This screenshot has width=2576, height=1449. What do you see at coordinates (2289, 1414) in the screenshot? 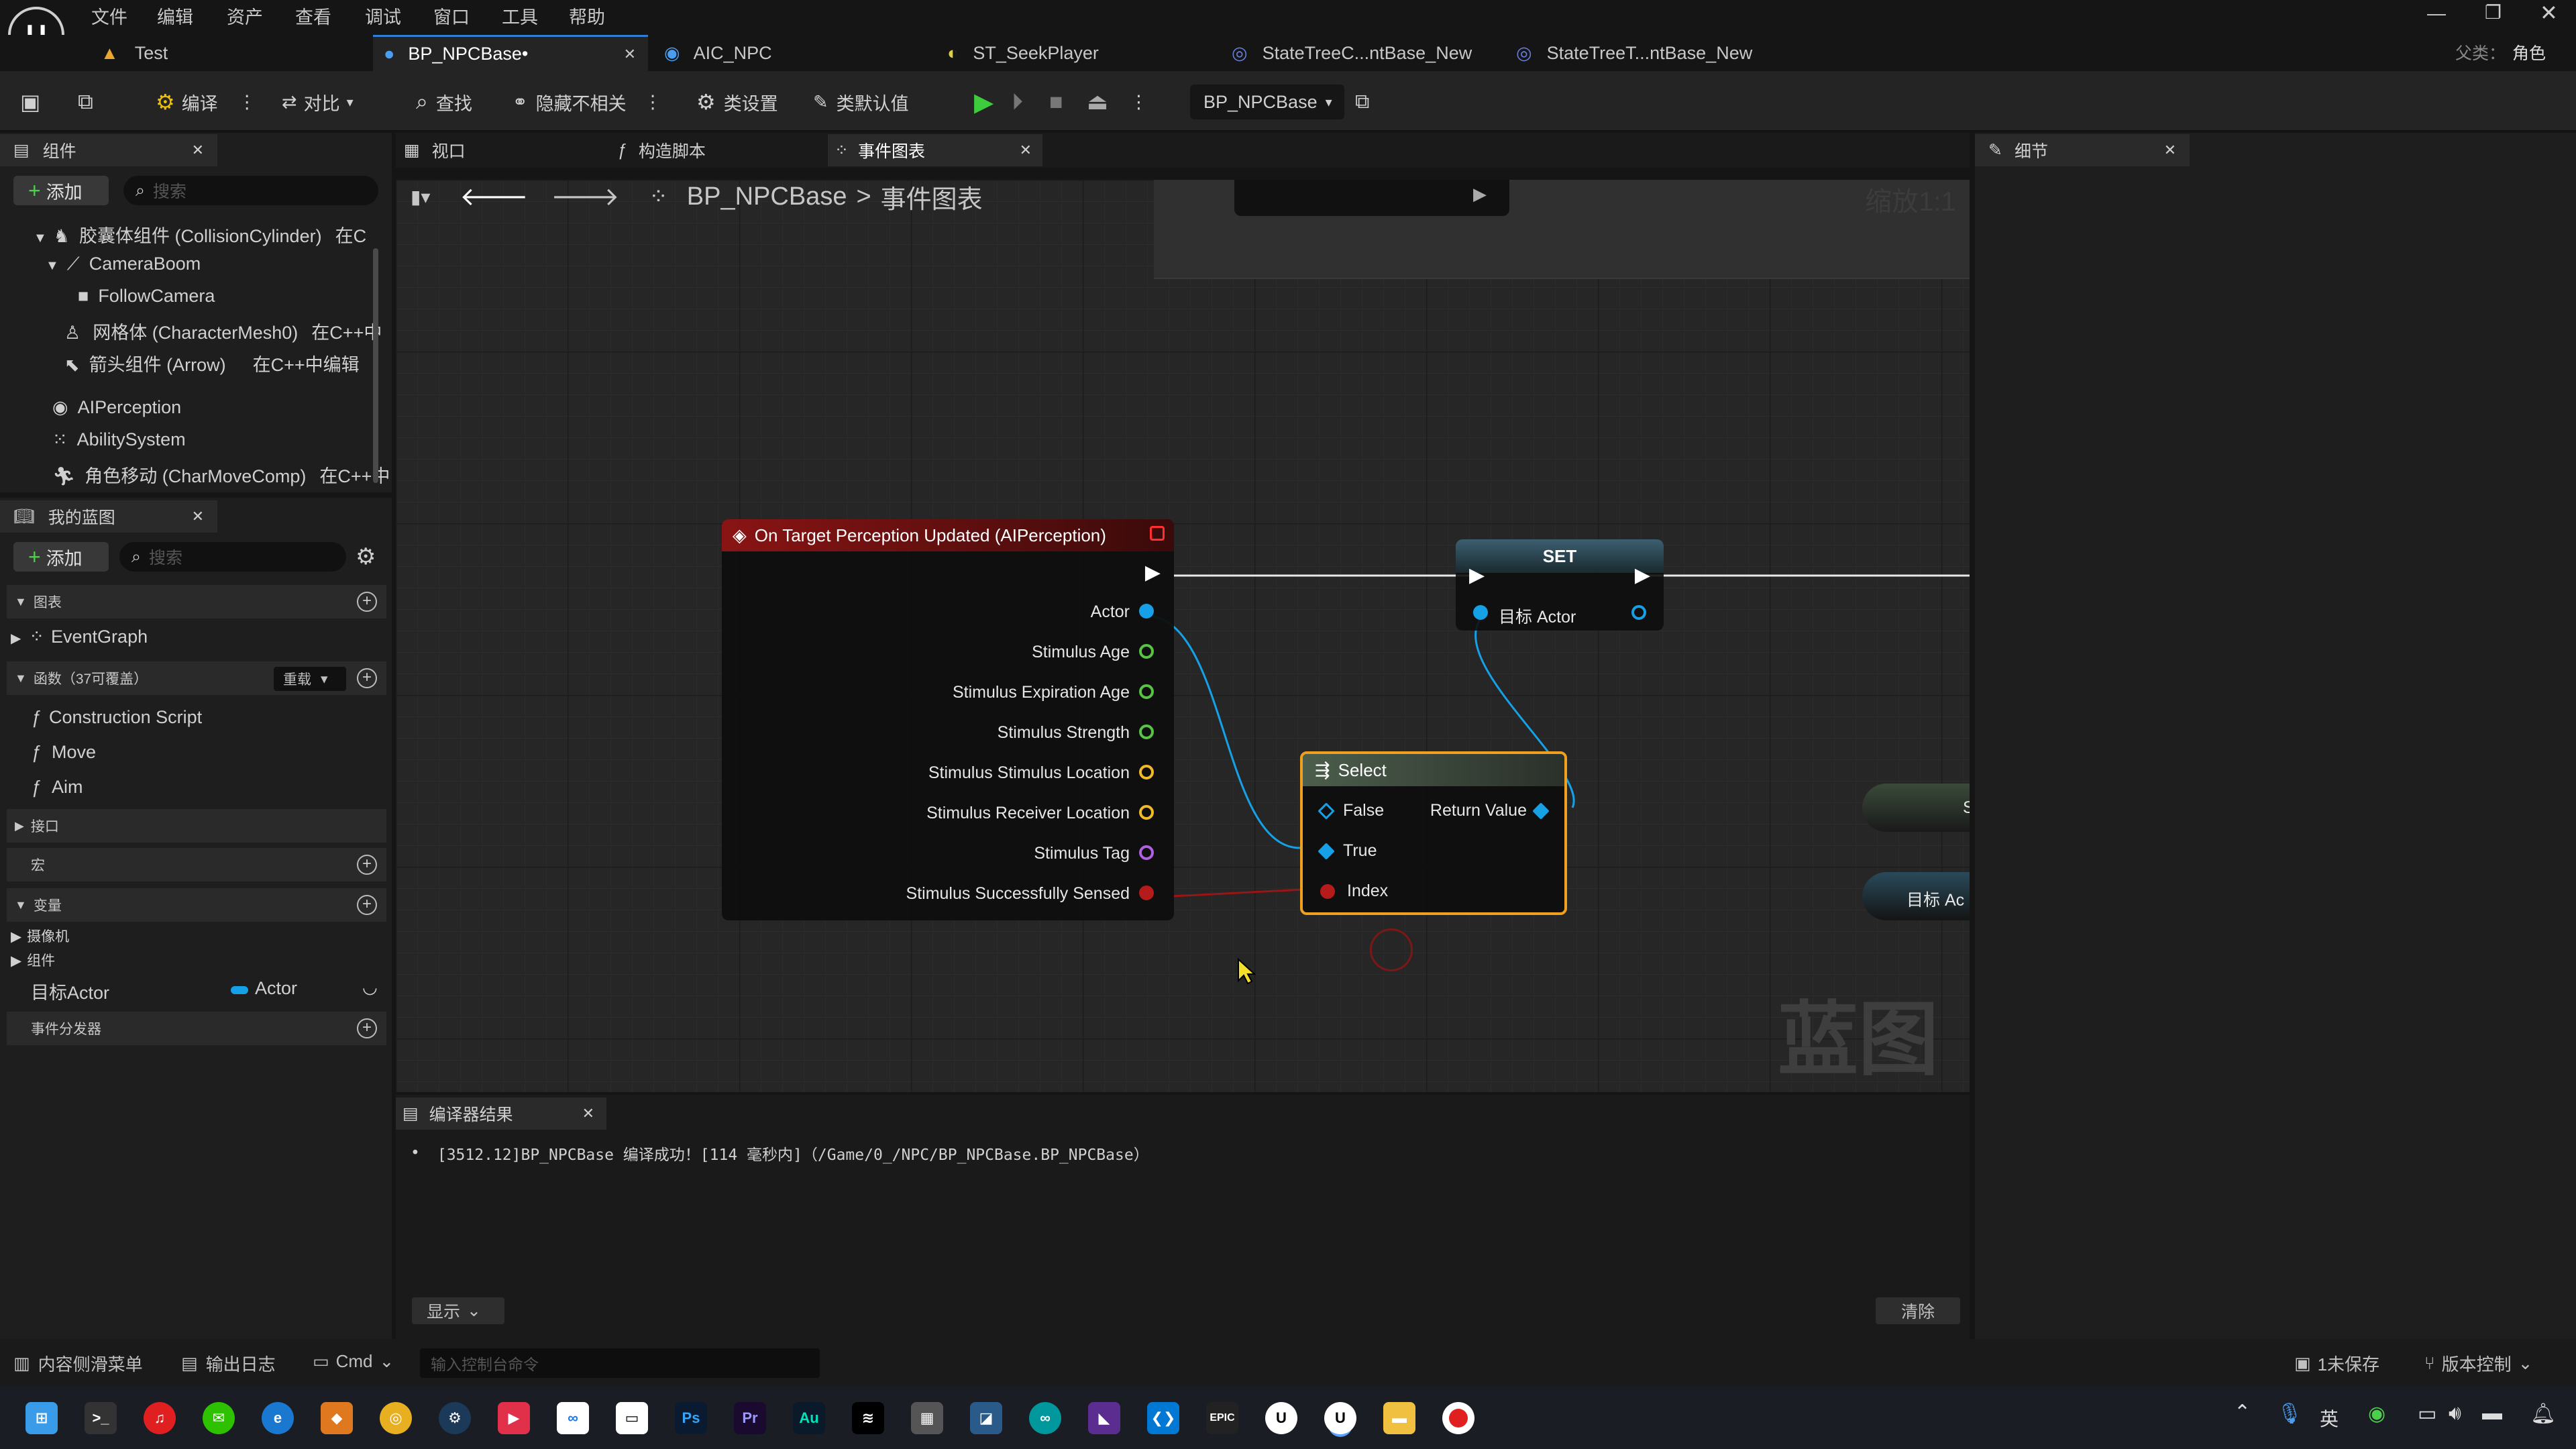
I see `microphone-icon: 🎙︎` at bounding box center [2289, 1414].